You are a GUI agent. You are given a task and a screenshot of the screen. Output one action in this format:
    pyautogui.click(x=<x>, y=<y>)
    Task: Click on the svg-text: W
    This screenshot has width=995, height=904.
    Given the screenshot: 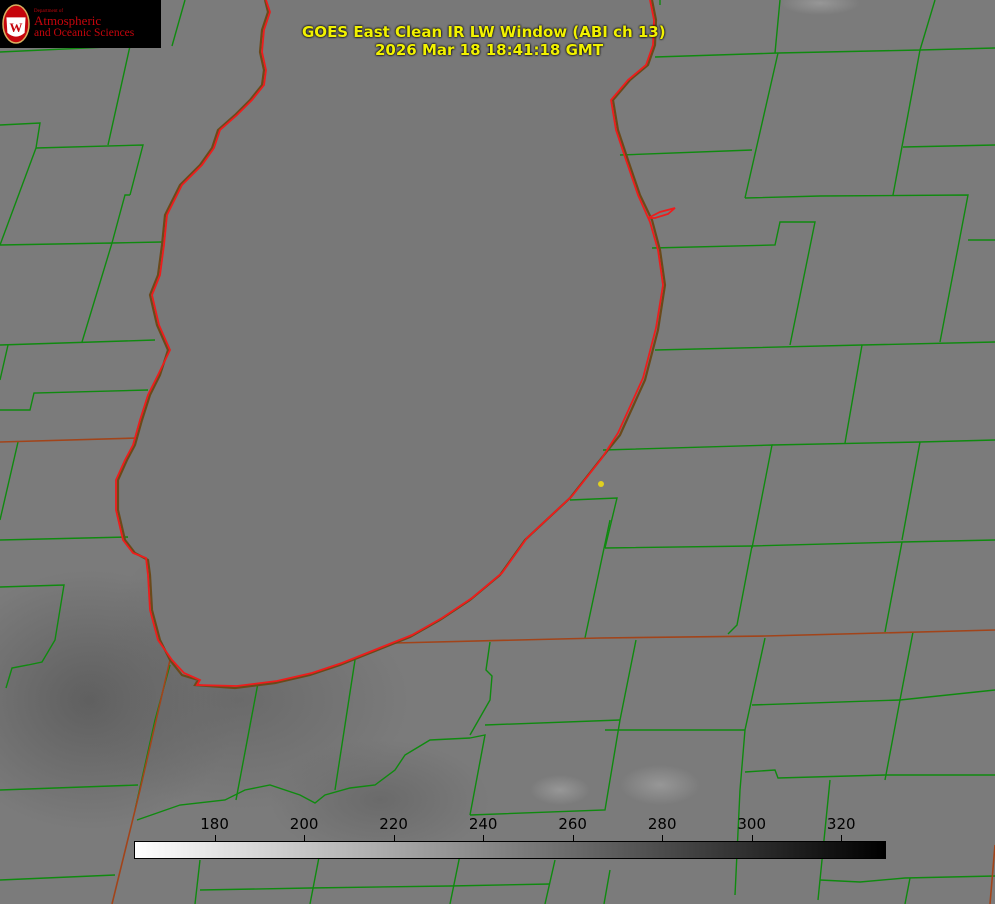 What is the action you would take?
    pyautogui.click(x=16, y=27)
    